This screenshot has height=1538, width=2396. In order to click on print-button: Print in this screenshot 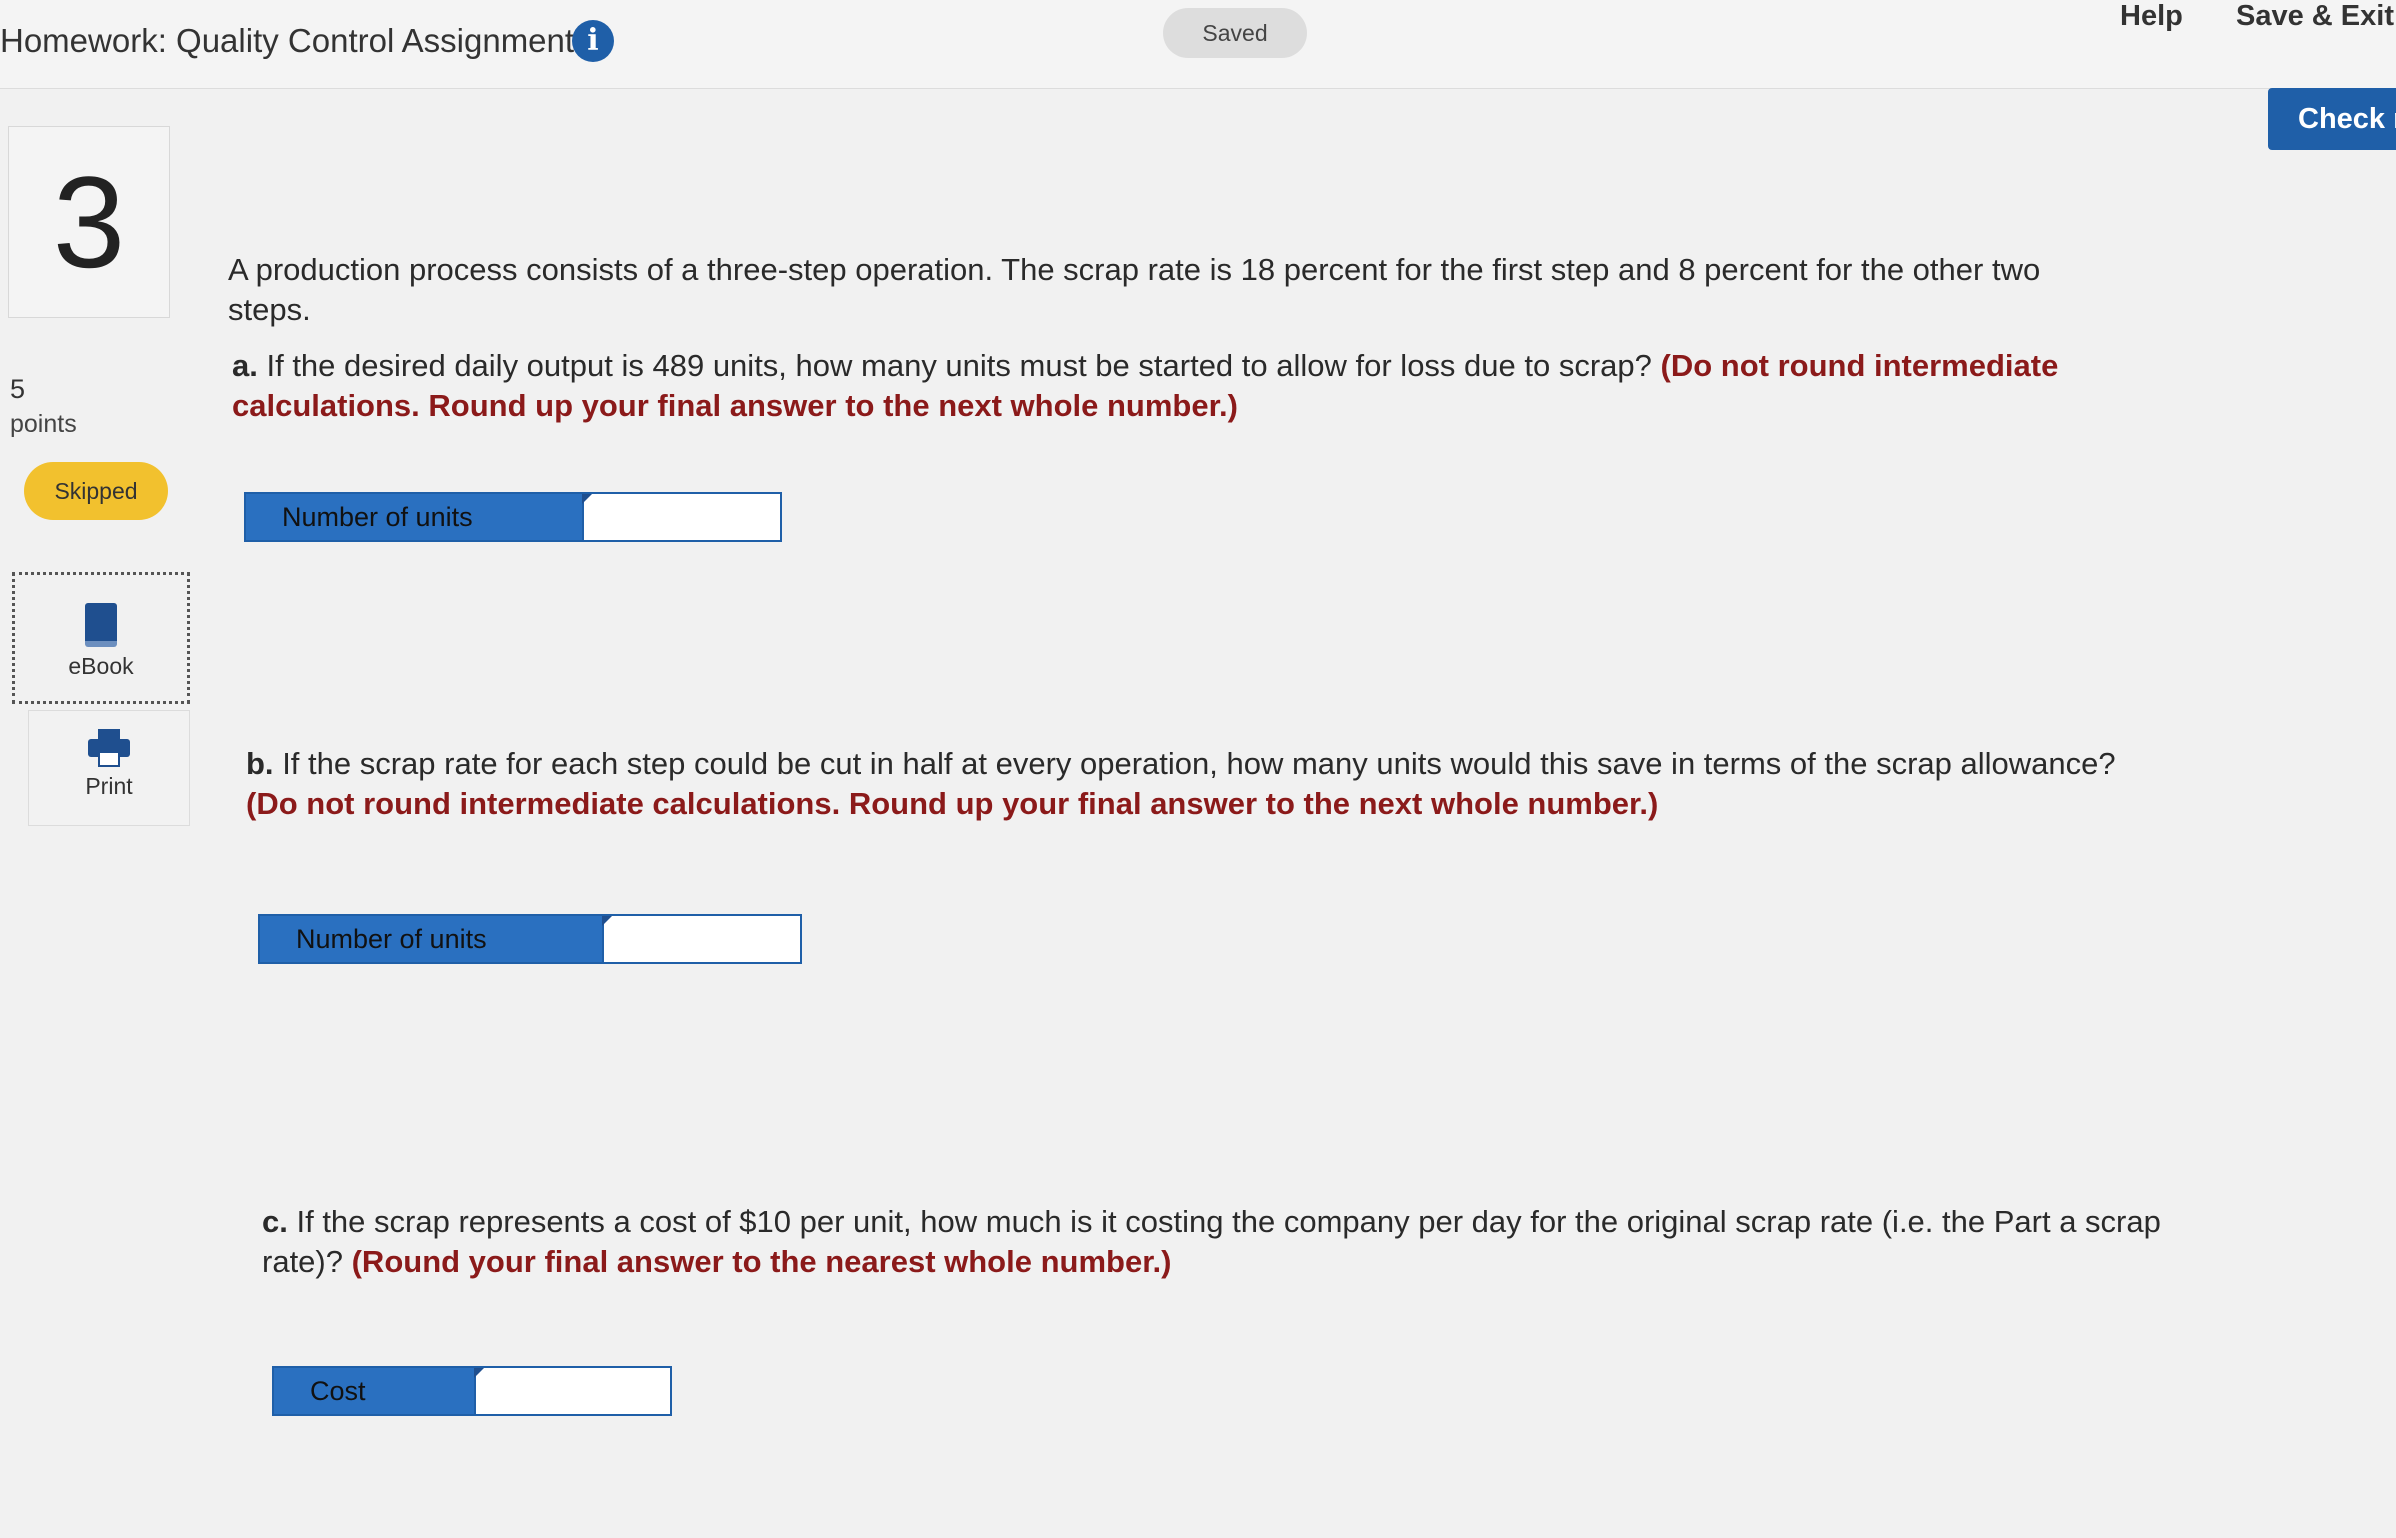, I will do `click(109, 768)`.